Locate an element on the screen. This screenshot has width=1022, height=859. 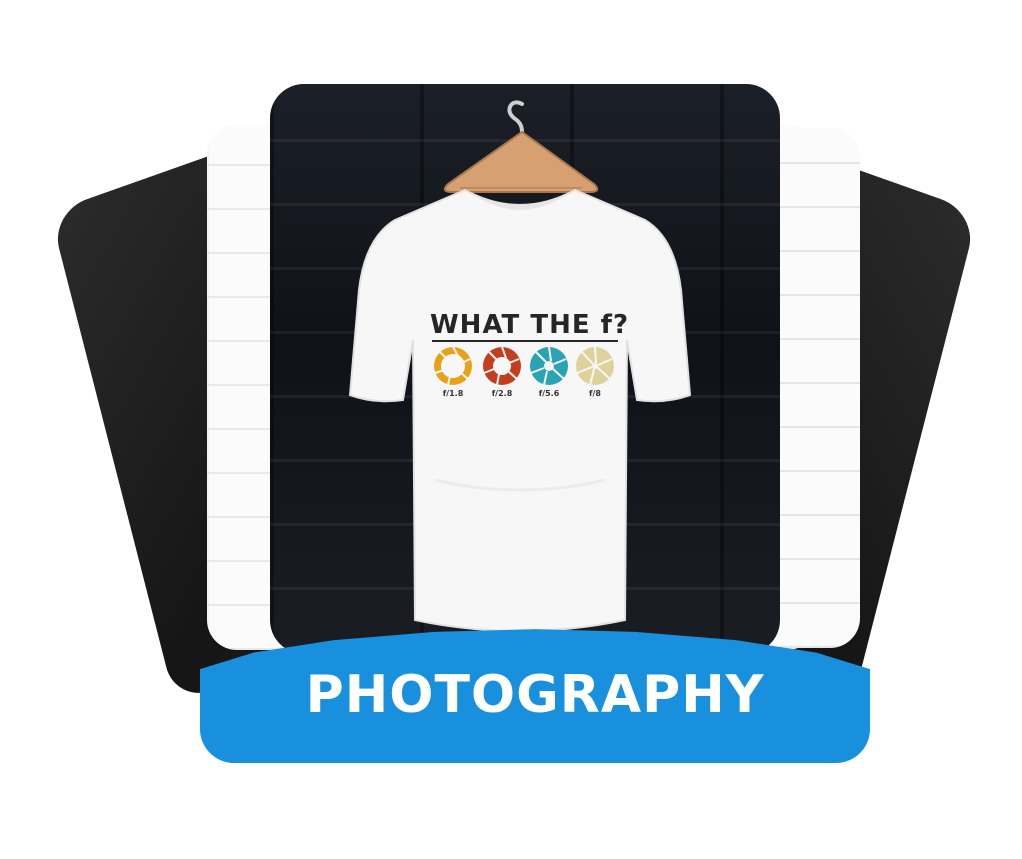
aperture-label: f/2.8 is located at coordinates (502, 393).